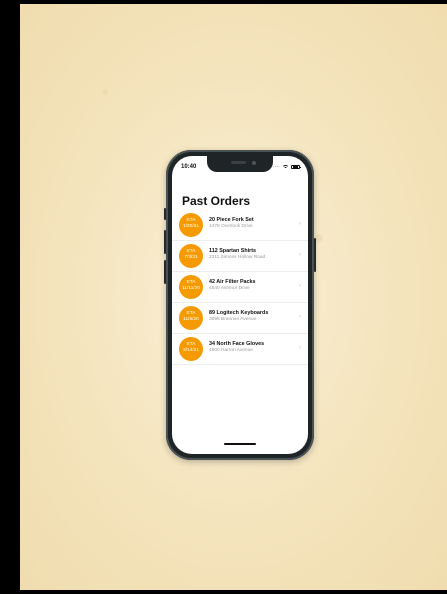  What do you see at coordinates (315, 255) in the screenshot?
I see `side-power-button` at bounding box center [315, 255].